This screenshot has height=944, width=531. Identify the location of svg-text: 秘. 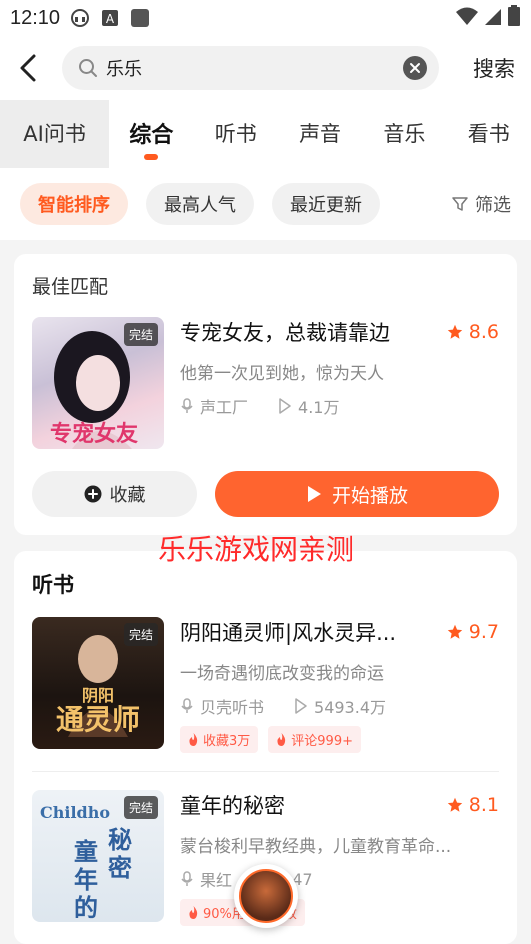
(120, 839).